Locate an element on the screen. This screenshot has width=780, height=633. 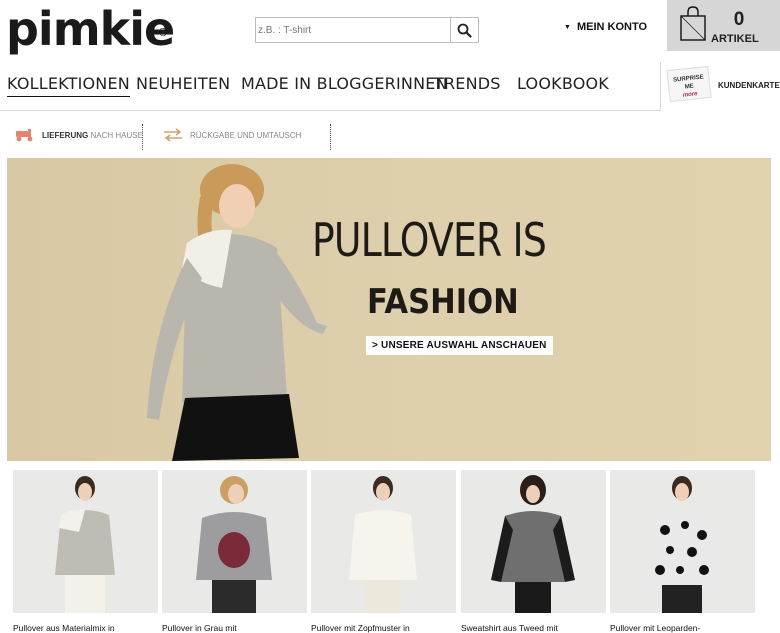
scooter-icon is located at coordinates (24, 135).